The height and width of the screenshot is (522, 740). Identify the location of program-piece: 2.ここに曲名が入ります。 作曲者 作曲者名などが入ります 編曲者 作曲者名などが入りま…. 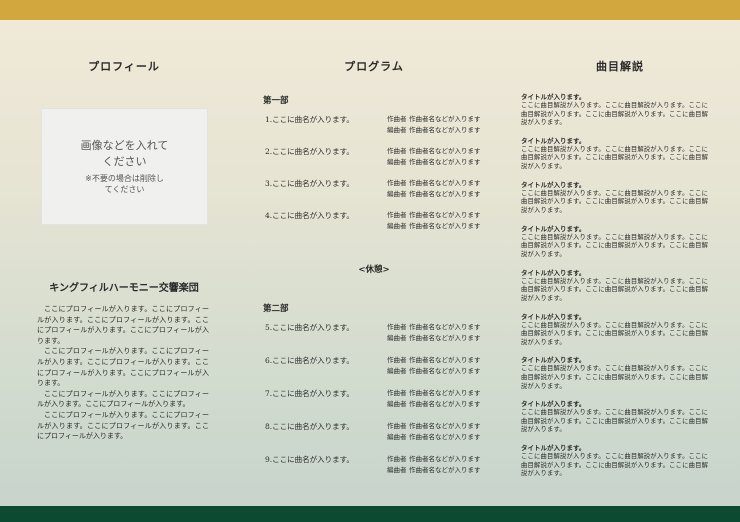
(379, 157).